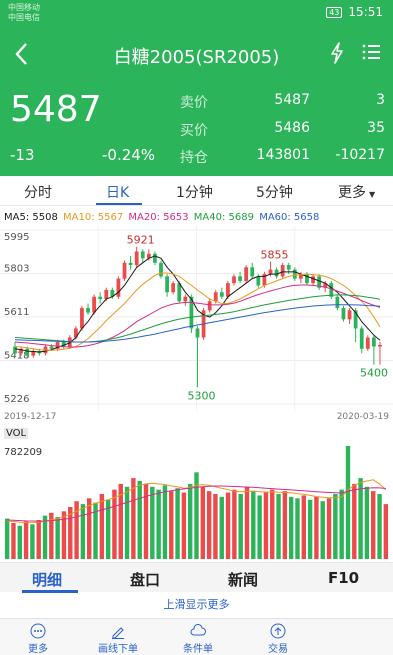 Image resolution: width=393 pixels, height=655 pixels. What do you see at coordinates (372, 194) in the screenshot?
I see `dropdown-arrow-icon: ▼` at bounding box center [372, 194].